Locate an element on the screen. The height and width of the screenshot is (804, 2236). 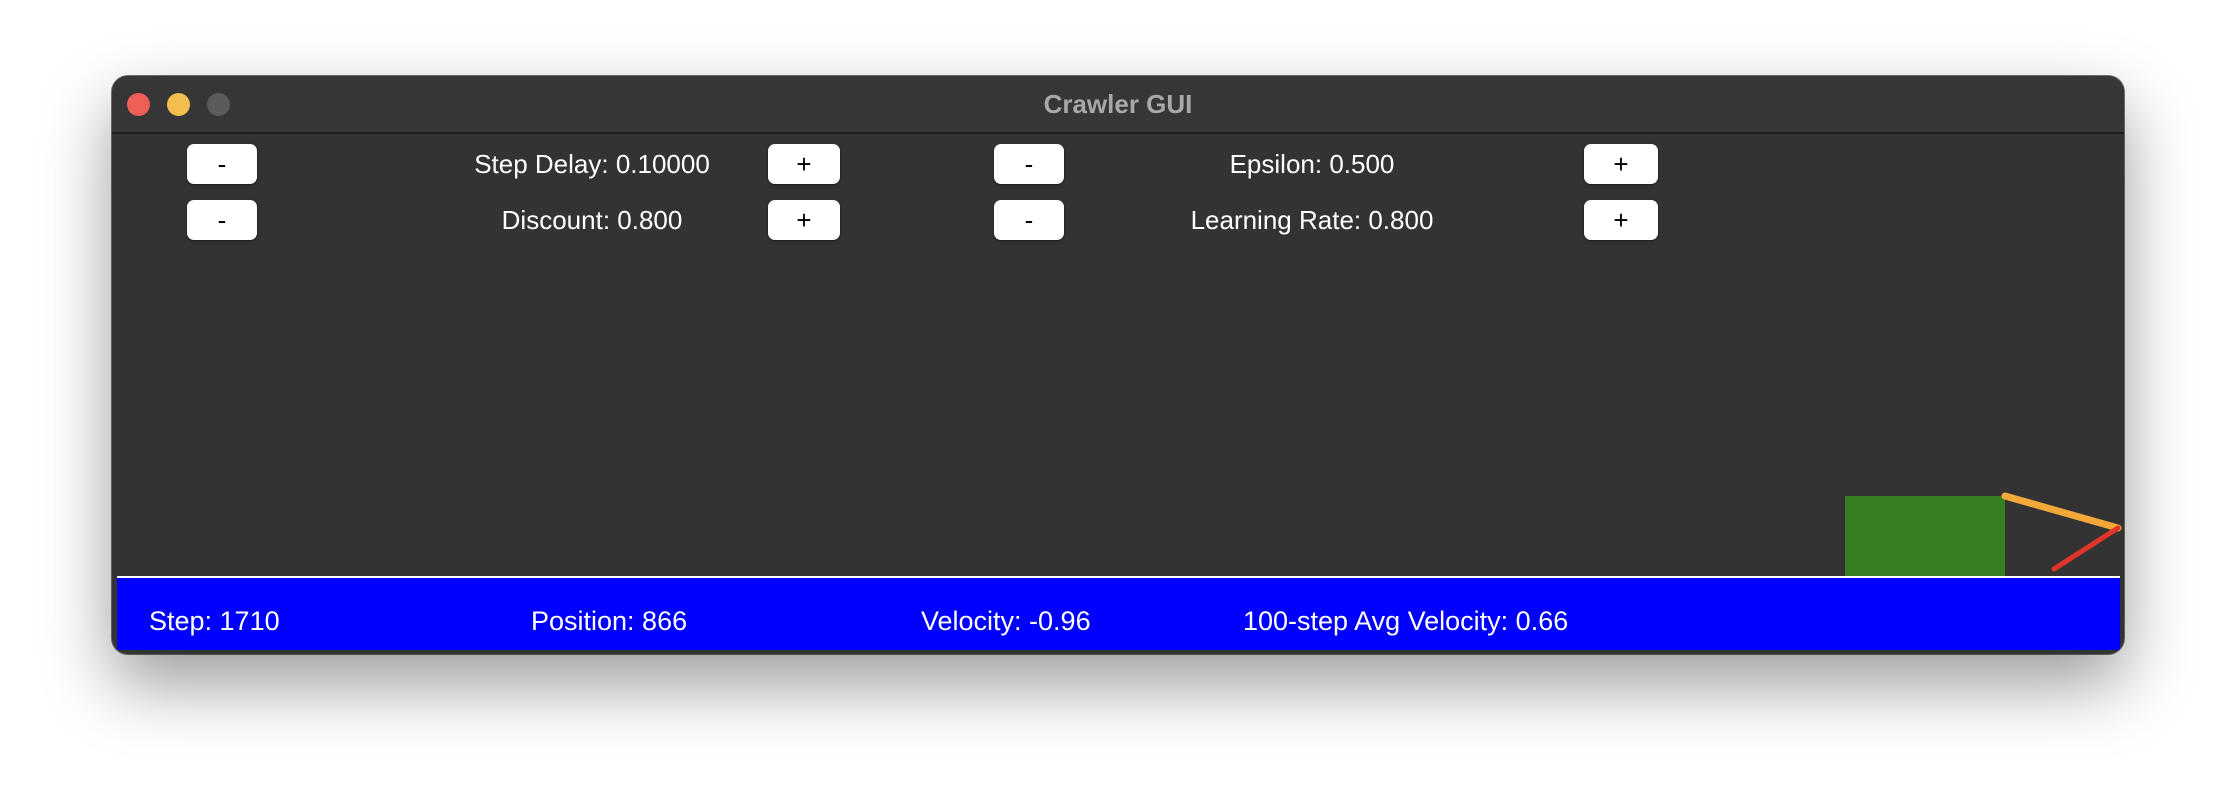
crawler-arm-graphic is located at coordinates (2061, 532).